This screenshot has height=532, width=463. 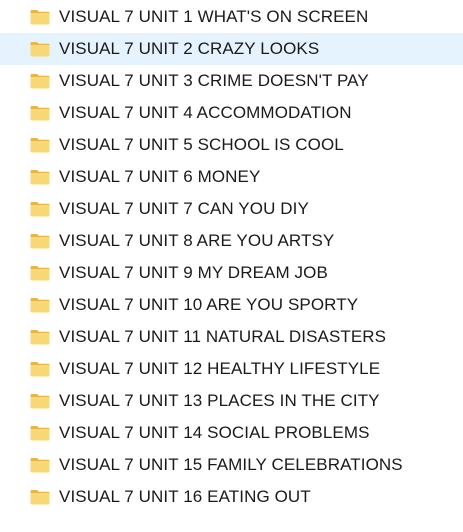 I want to click on folder-label: VISUAL 7 UNIT 14 SOCIAL PROBLEMS, so click(x=214, y=432).